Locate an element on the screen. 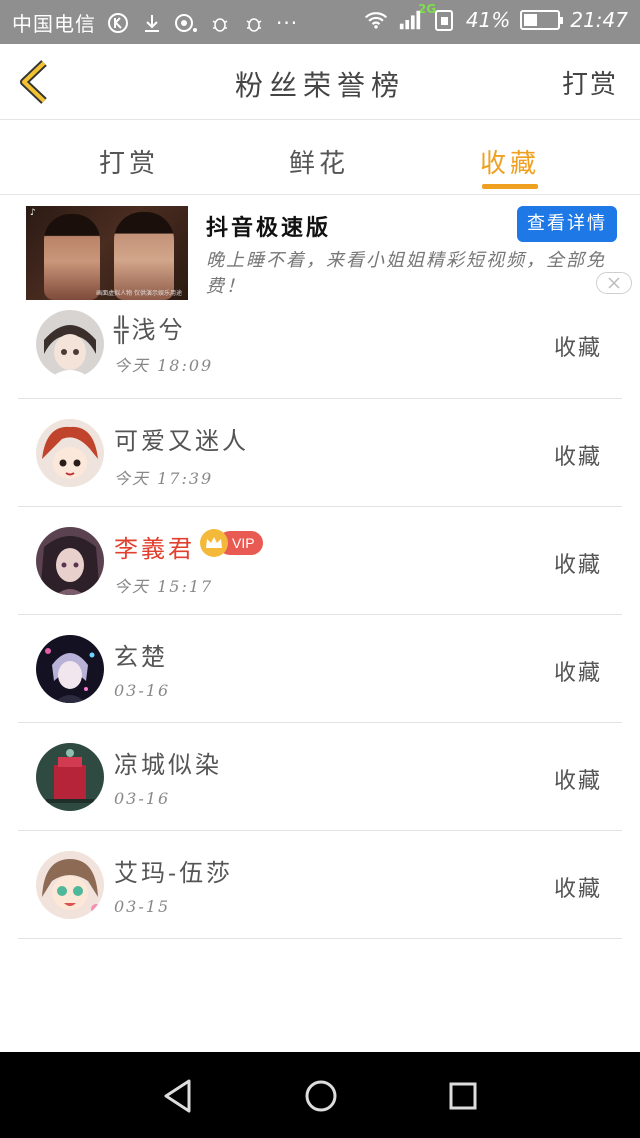 This screenshot has width=640, height=1138. ad-close-button is located at coordinates (614, 283).